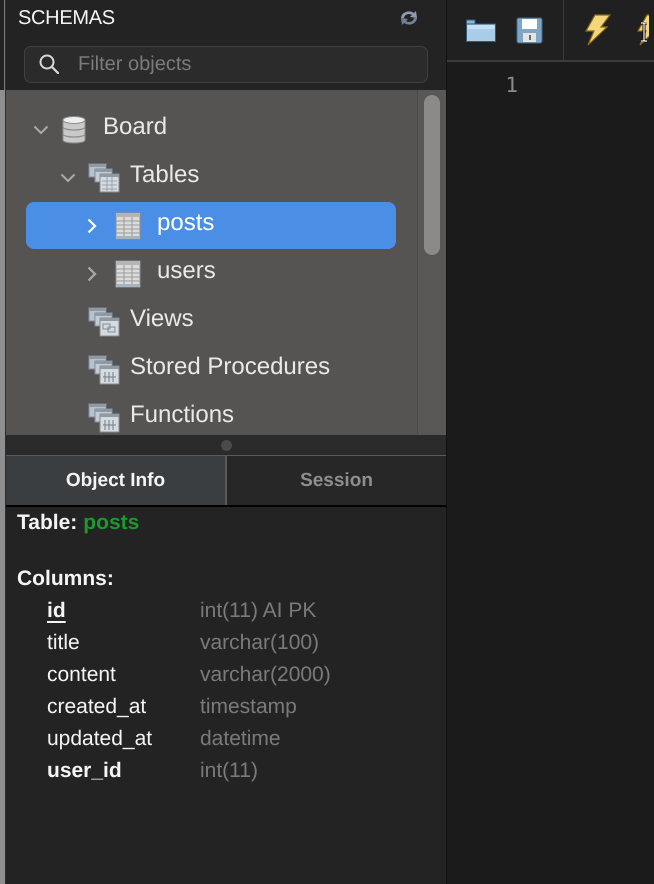  Describe the element at coordinates (258, 611) in the screenshot. I see `column-type: int(11) AI PK` at that location.